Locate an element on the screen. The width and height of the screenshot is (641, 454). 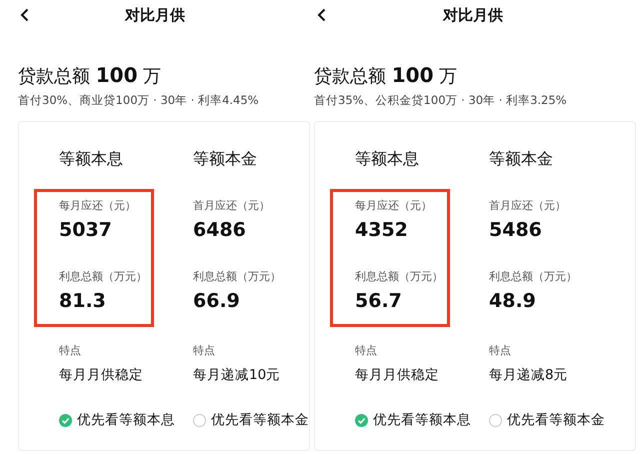
loan-details: 首付30%、商业贷100万 · 30年 · 利率4.45% is located at coordinates (138, 100).